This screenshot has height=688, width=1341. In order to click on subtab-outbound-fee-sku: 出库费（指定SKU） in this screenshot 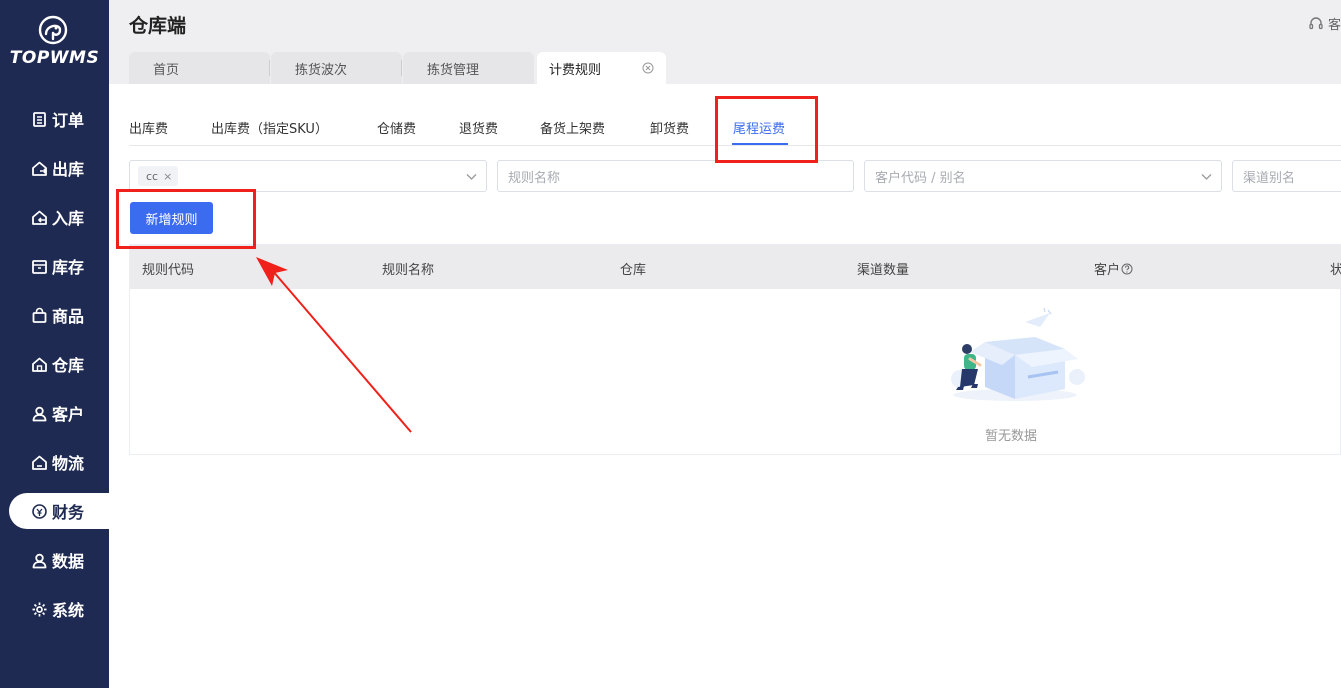, I will do `click(269, 127)`.